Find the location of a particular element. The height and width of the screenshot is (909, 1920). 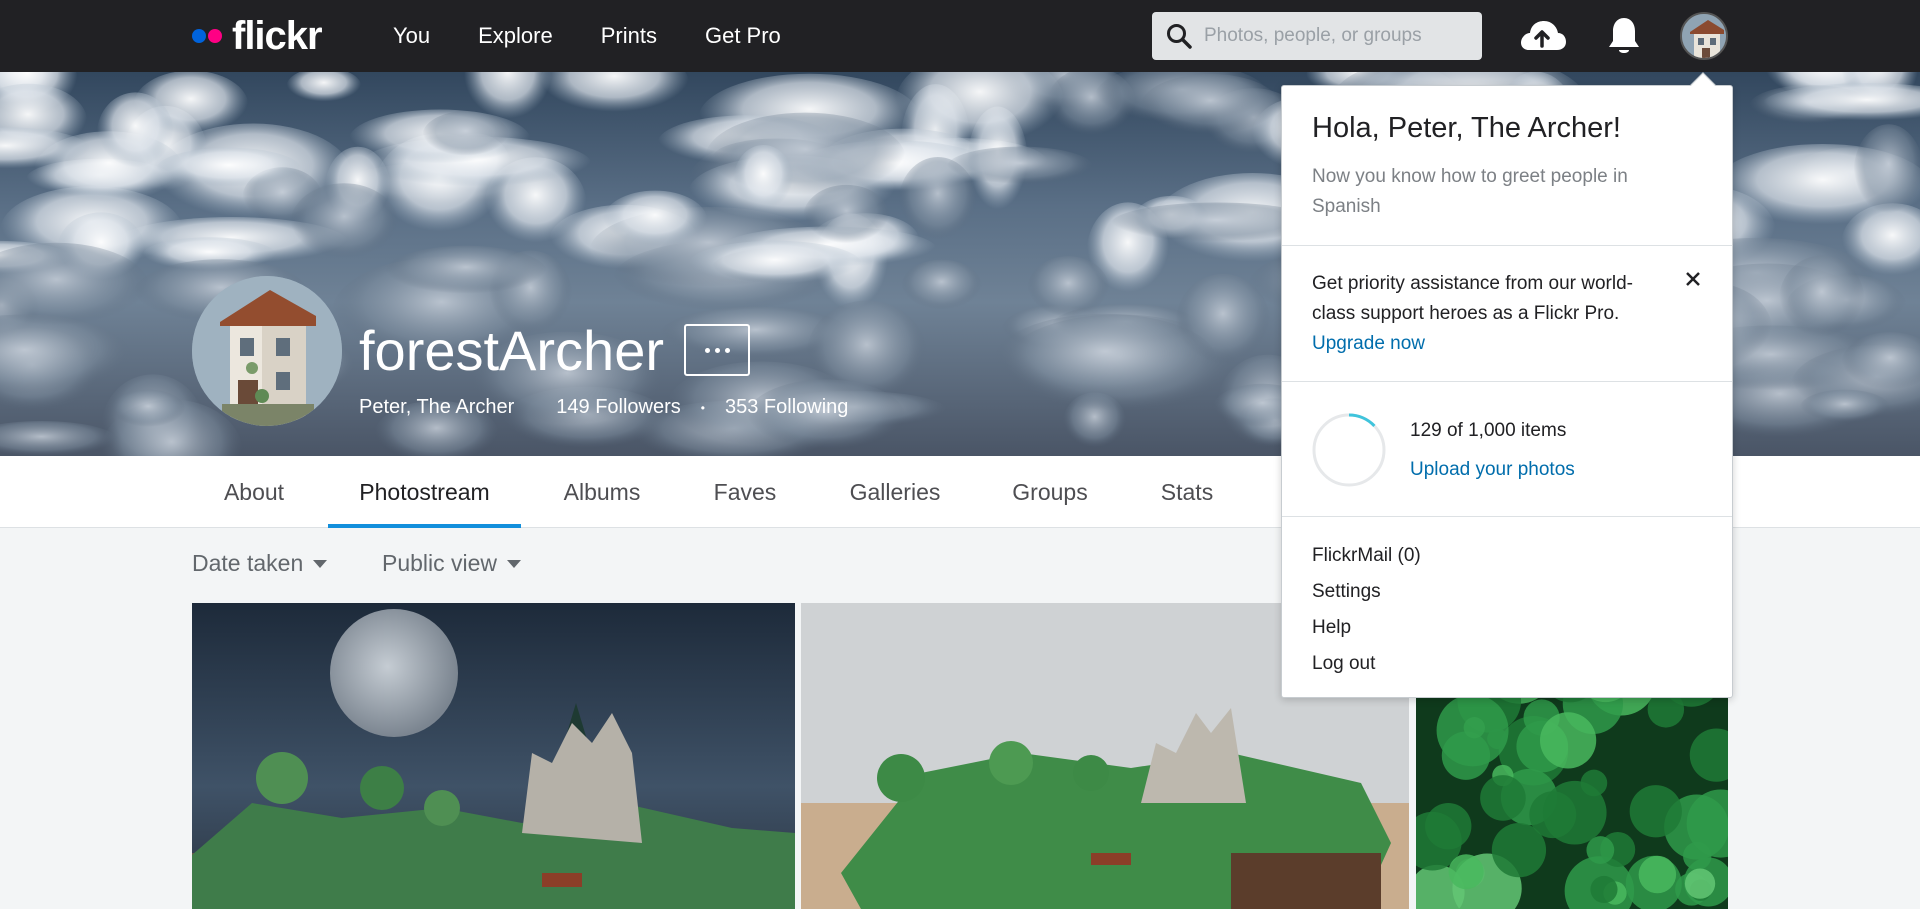

view-dropdown: Public view is located at coordinates (452, 563).